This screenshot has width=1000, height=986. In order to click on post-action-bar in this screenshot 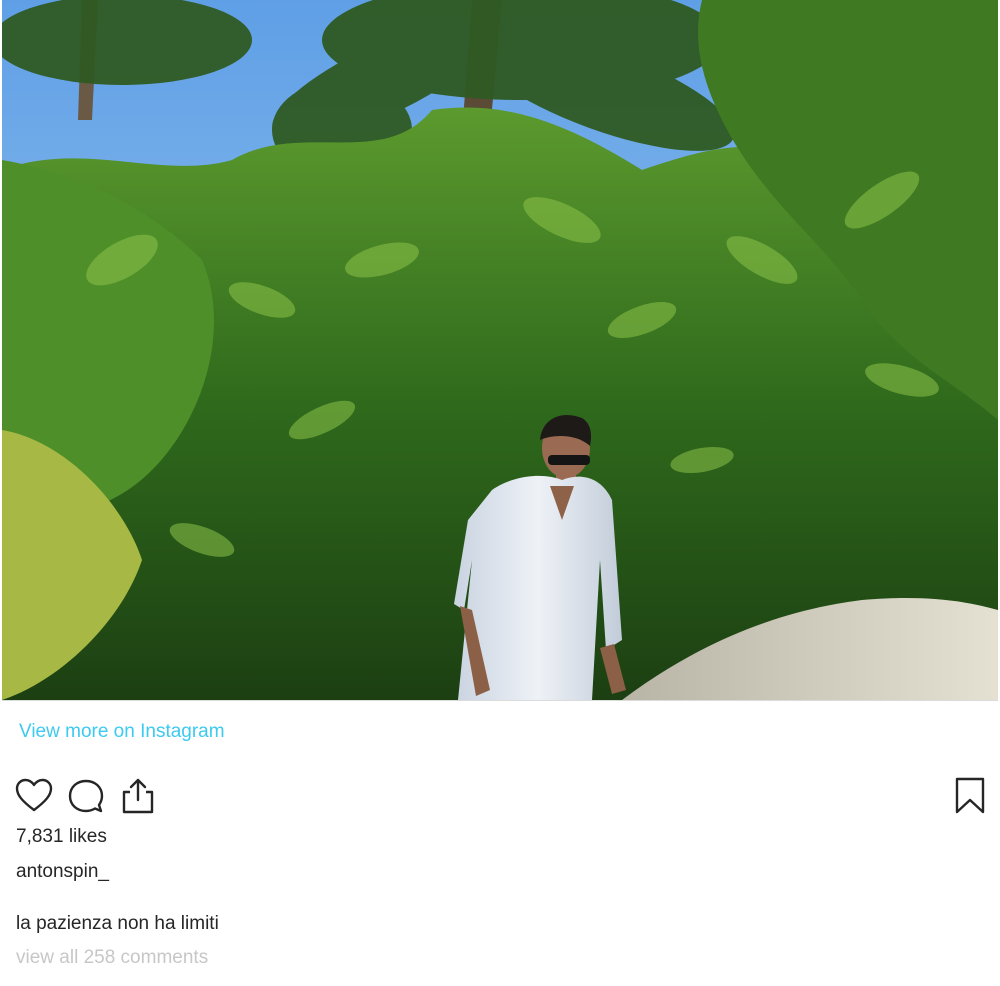, I will do `click(500, 796)`.